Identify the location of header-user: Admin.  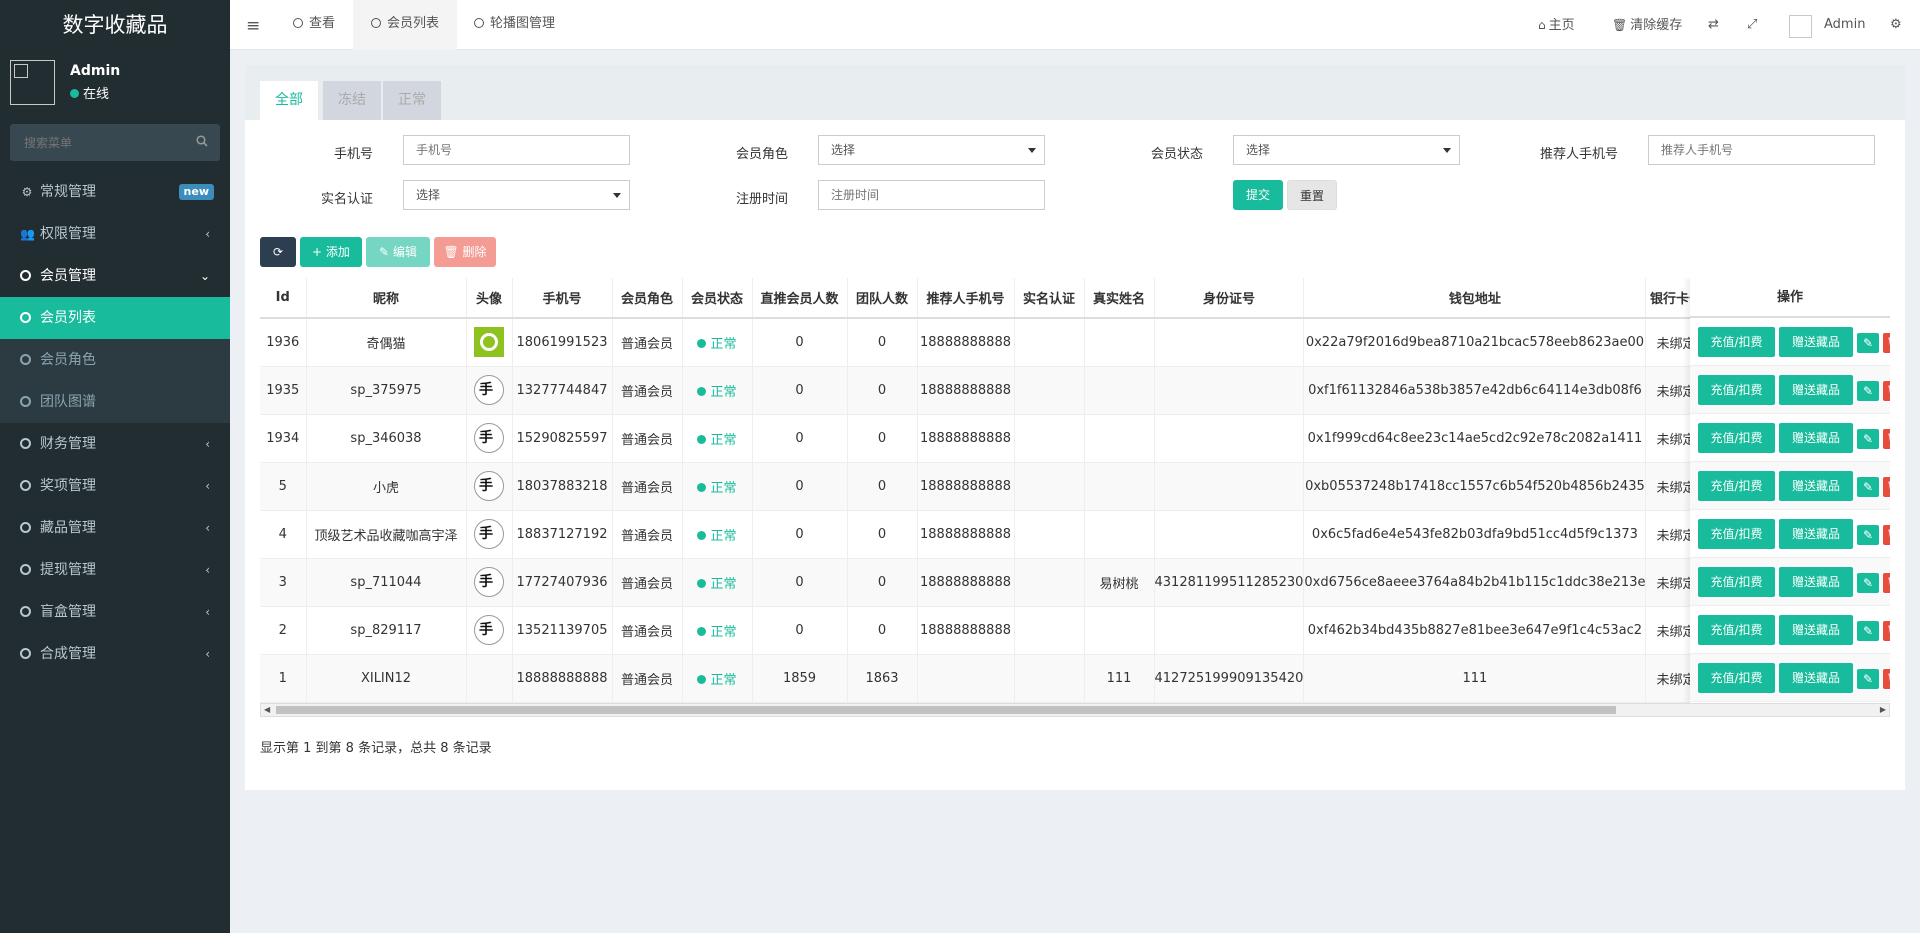
(1844, 25).